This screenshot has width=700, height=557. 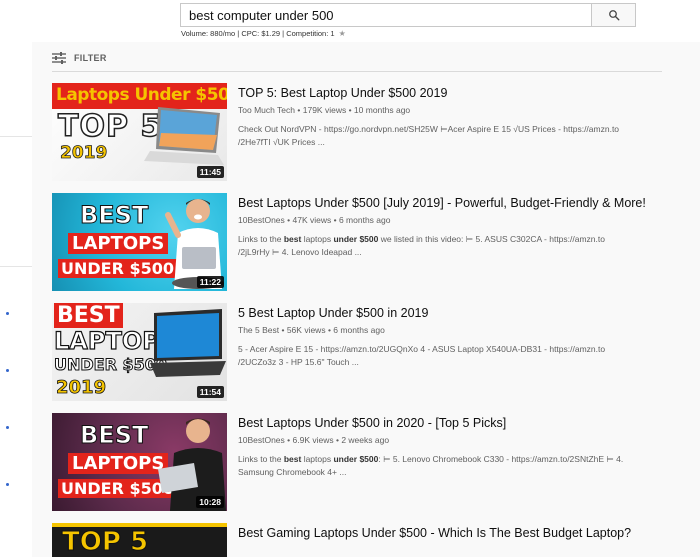 What do you see at coordinates (448, 440) in the screenshot?
I see `video-meta: 10BestOnes • 6.9K views • 2 weeks ago` at bounding box center [448, 440].